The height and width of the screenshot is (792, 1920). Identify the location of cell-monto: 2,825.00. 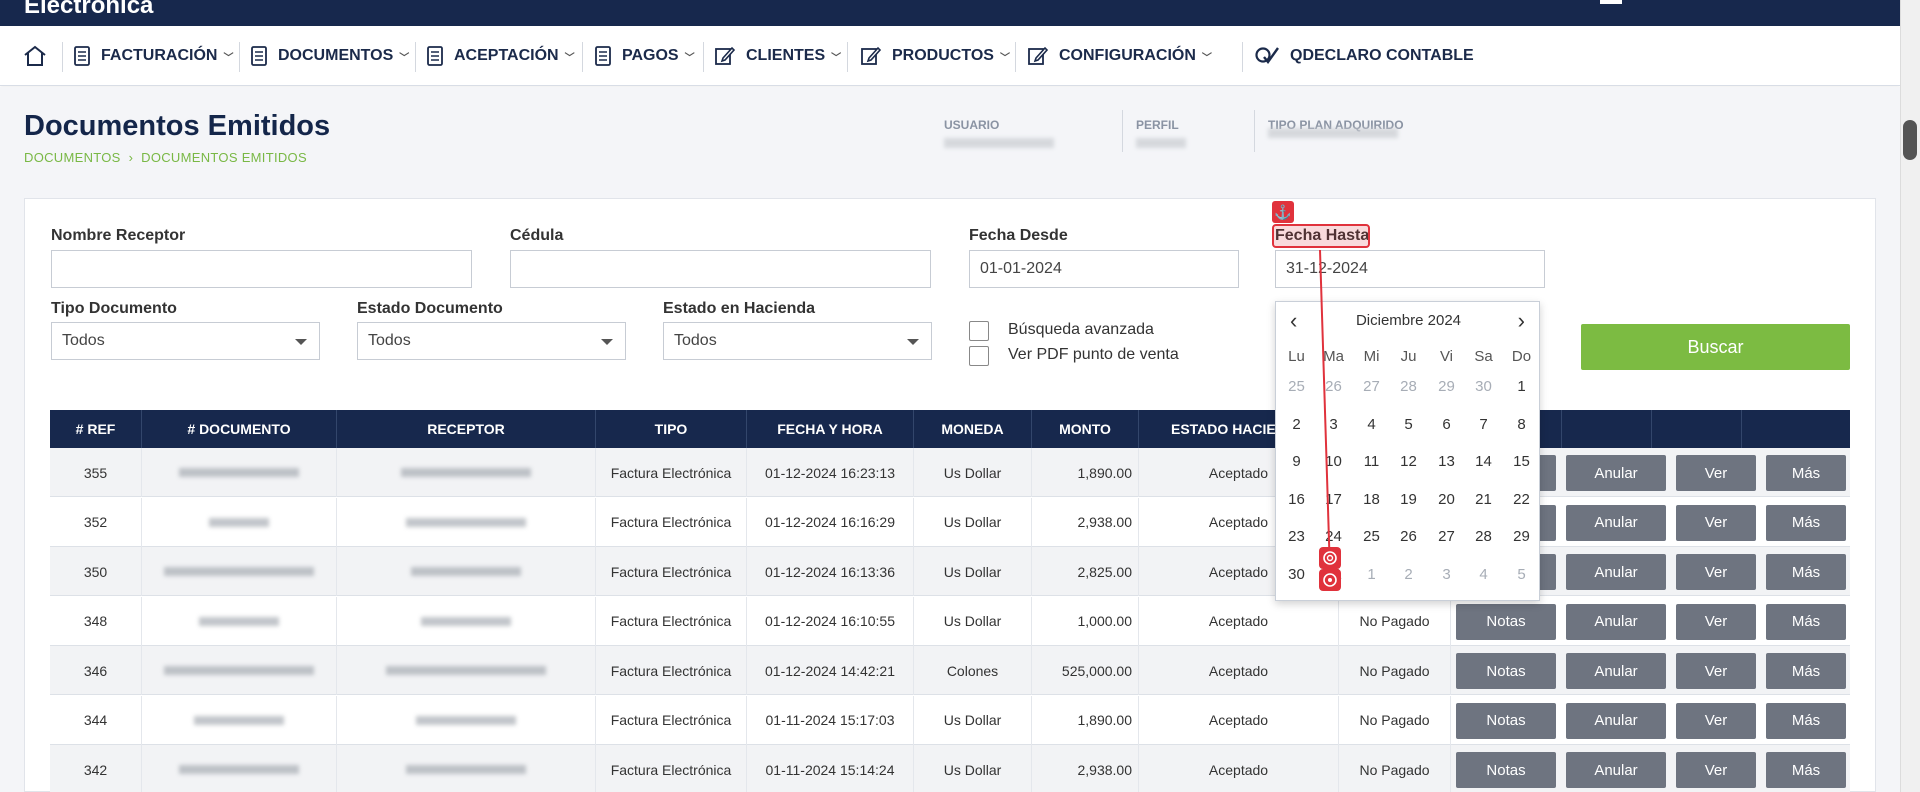
(1085, 571).